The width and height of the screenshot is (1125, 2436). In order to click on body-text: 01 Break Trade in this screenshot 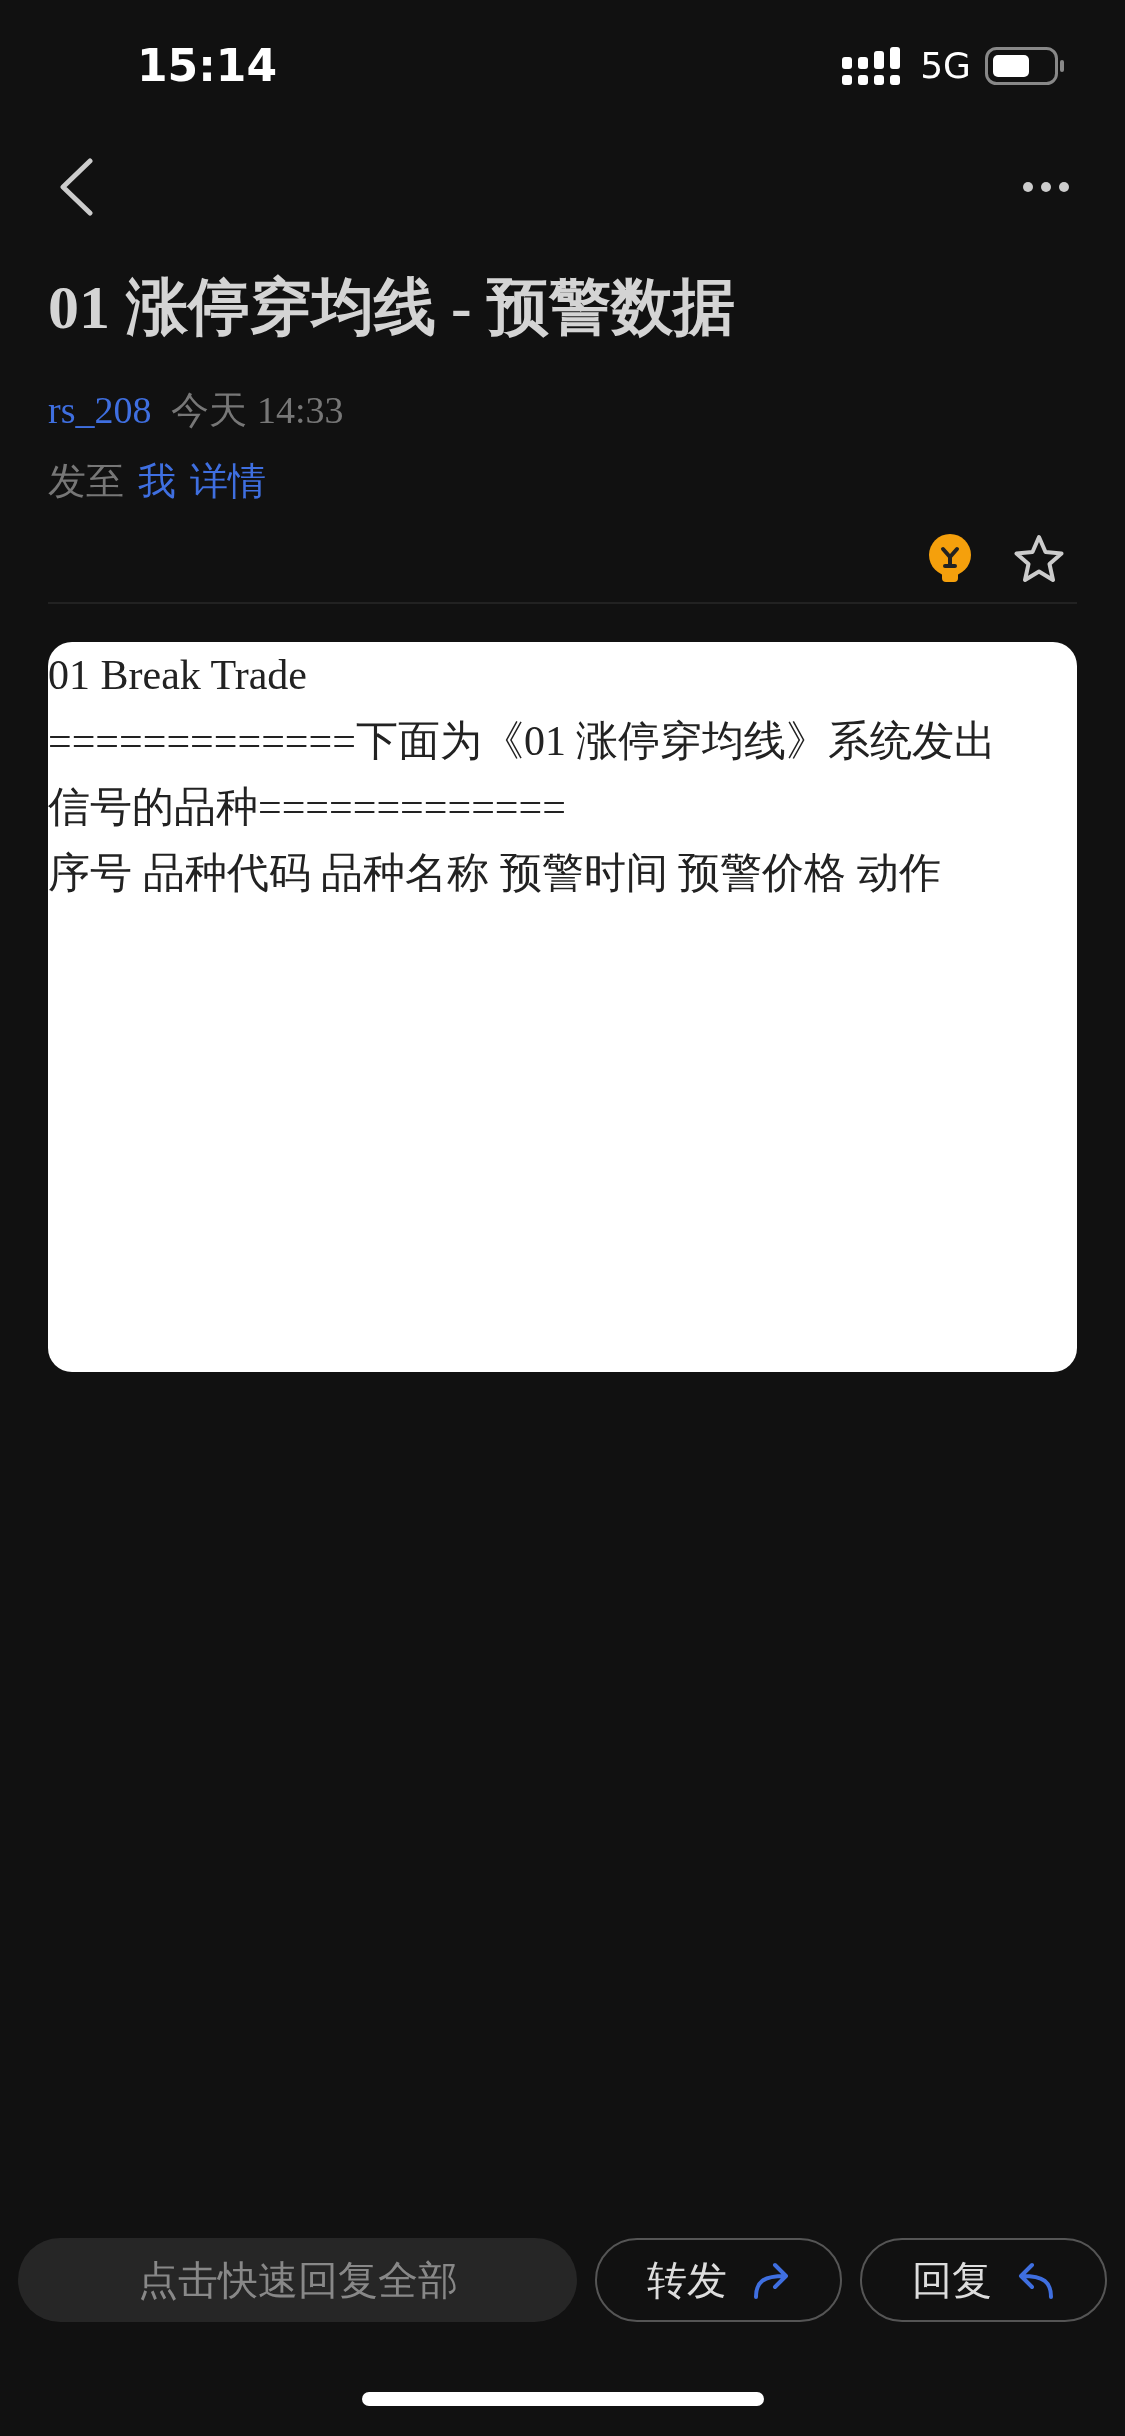, I will do `click(178, 675)`.